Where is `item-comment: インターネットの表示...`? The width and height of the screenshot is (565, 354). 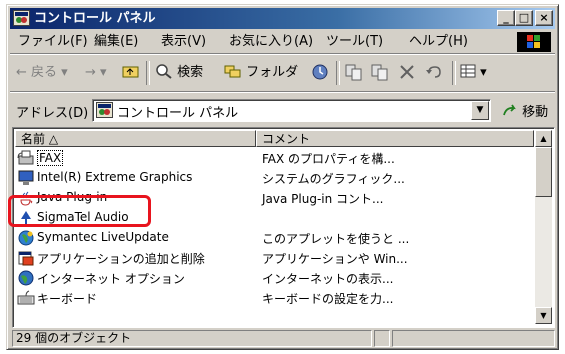 item-comment: インターネットの表示... is located at coordinates (328, 279).